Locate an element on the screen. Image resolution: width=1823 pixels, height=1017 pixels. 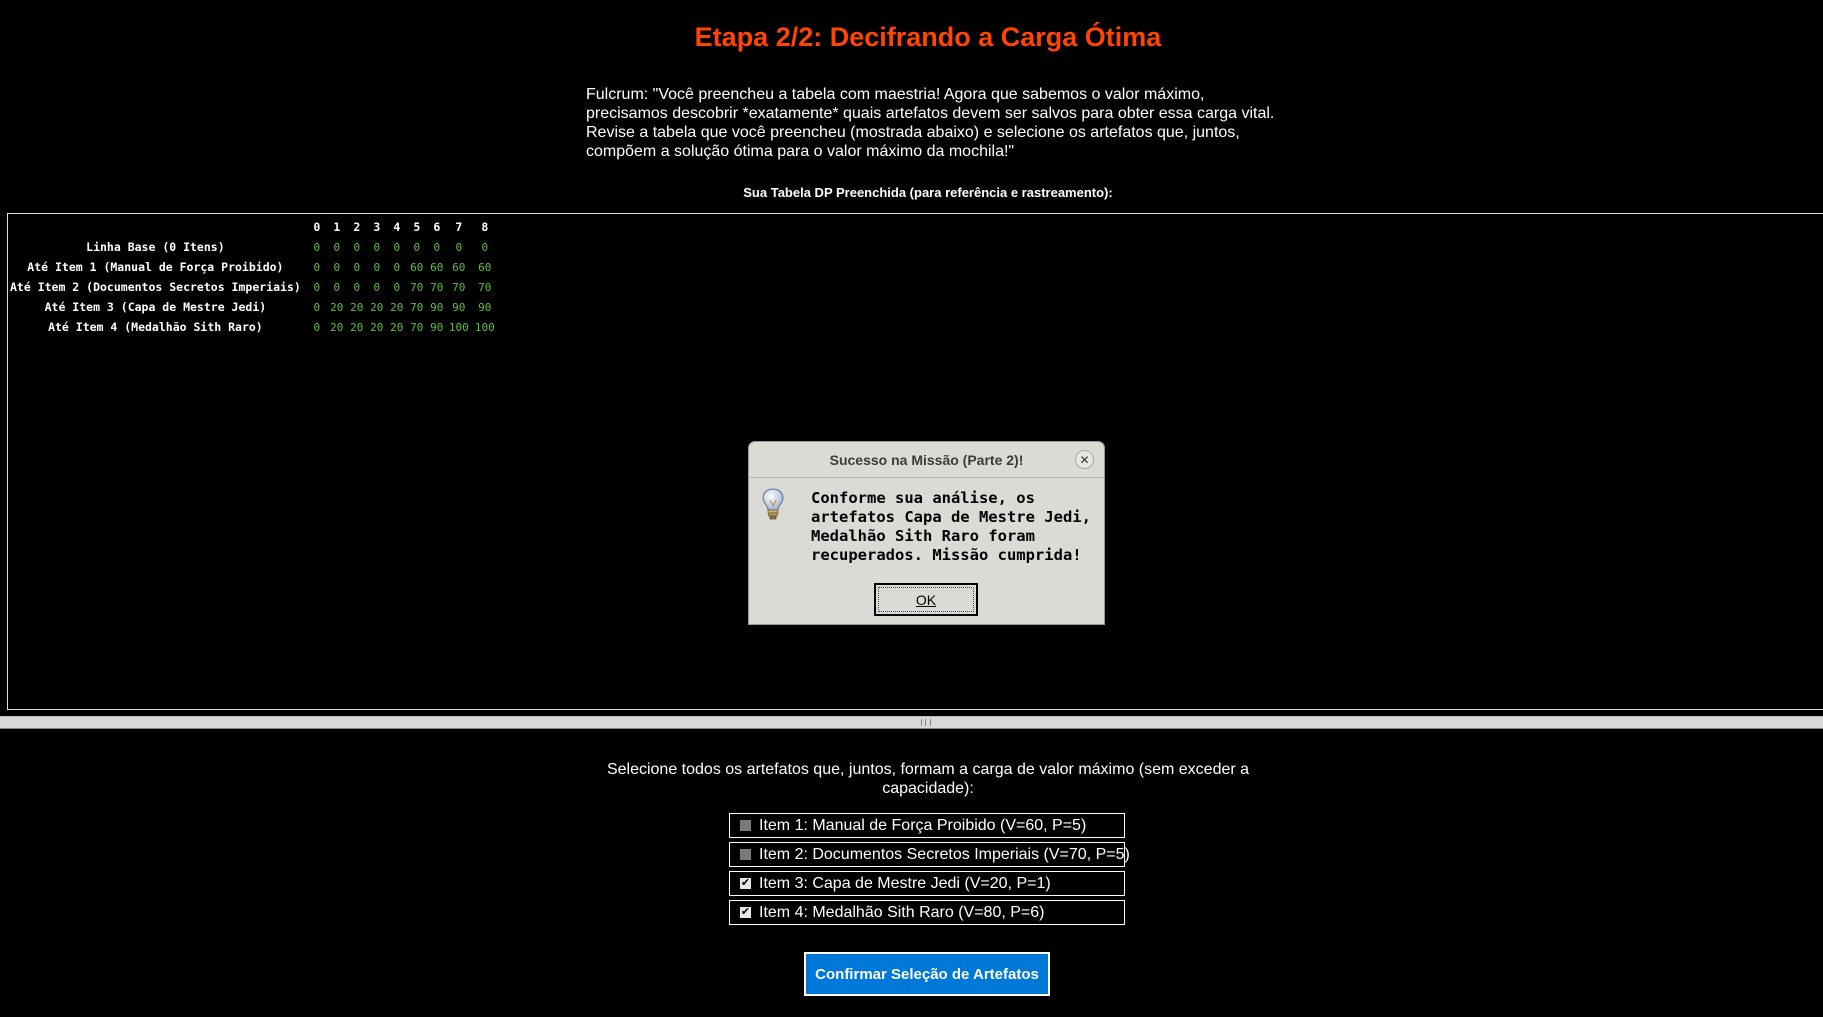
dp-row-label: Até Item 1 (Manual de Força Proibido) is located at coordinates (155, 267).